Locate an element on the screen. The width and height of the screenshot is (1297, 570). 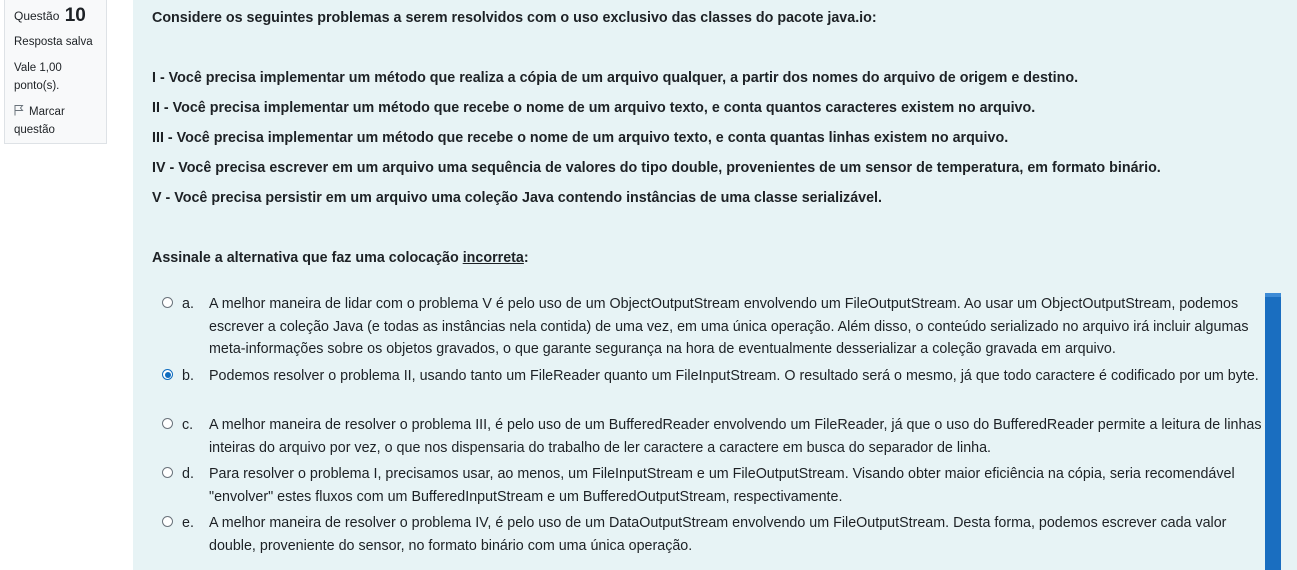
scrollbar-thumb is located at coordinates (1273, 431).